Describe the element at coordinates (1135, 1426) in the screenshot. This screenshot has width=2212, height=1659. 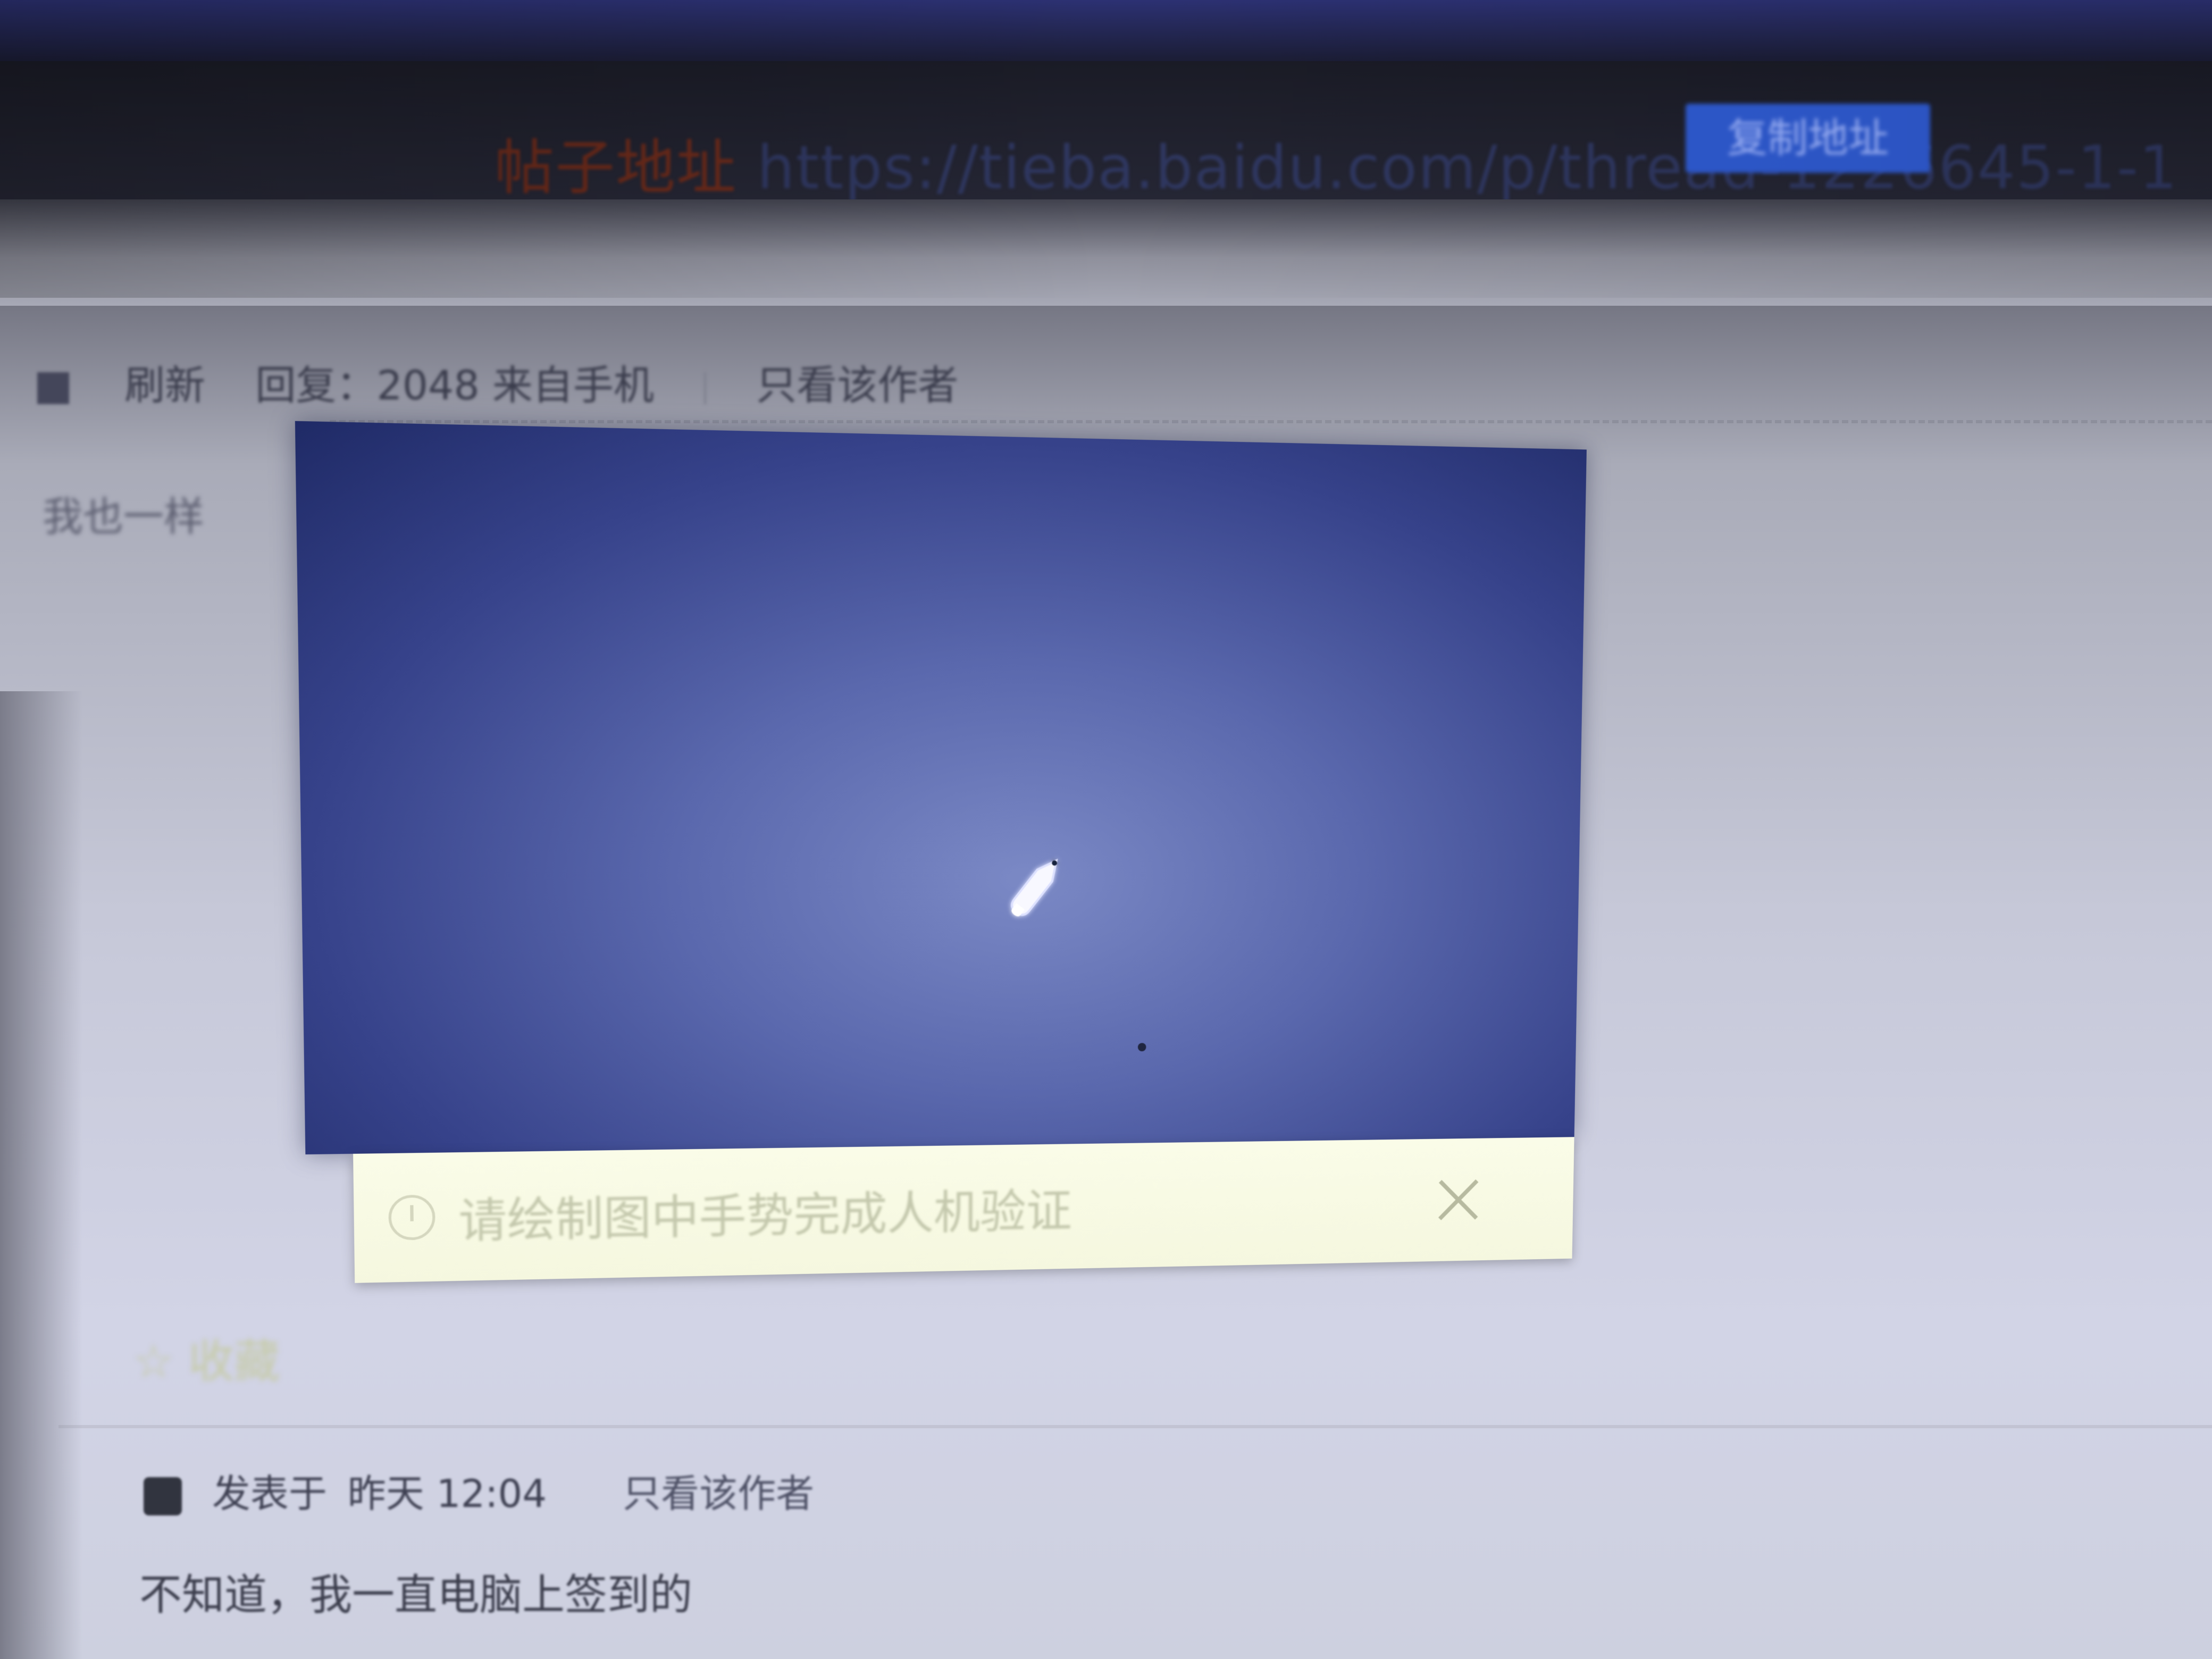
I see `comment-divider` at that location.